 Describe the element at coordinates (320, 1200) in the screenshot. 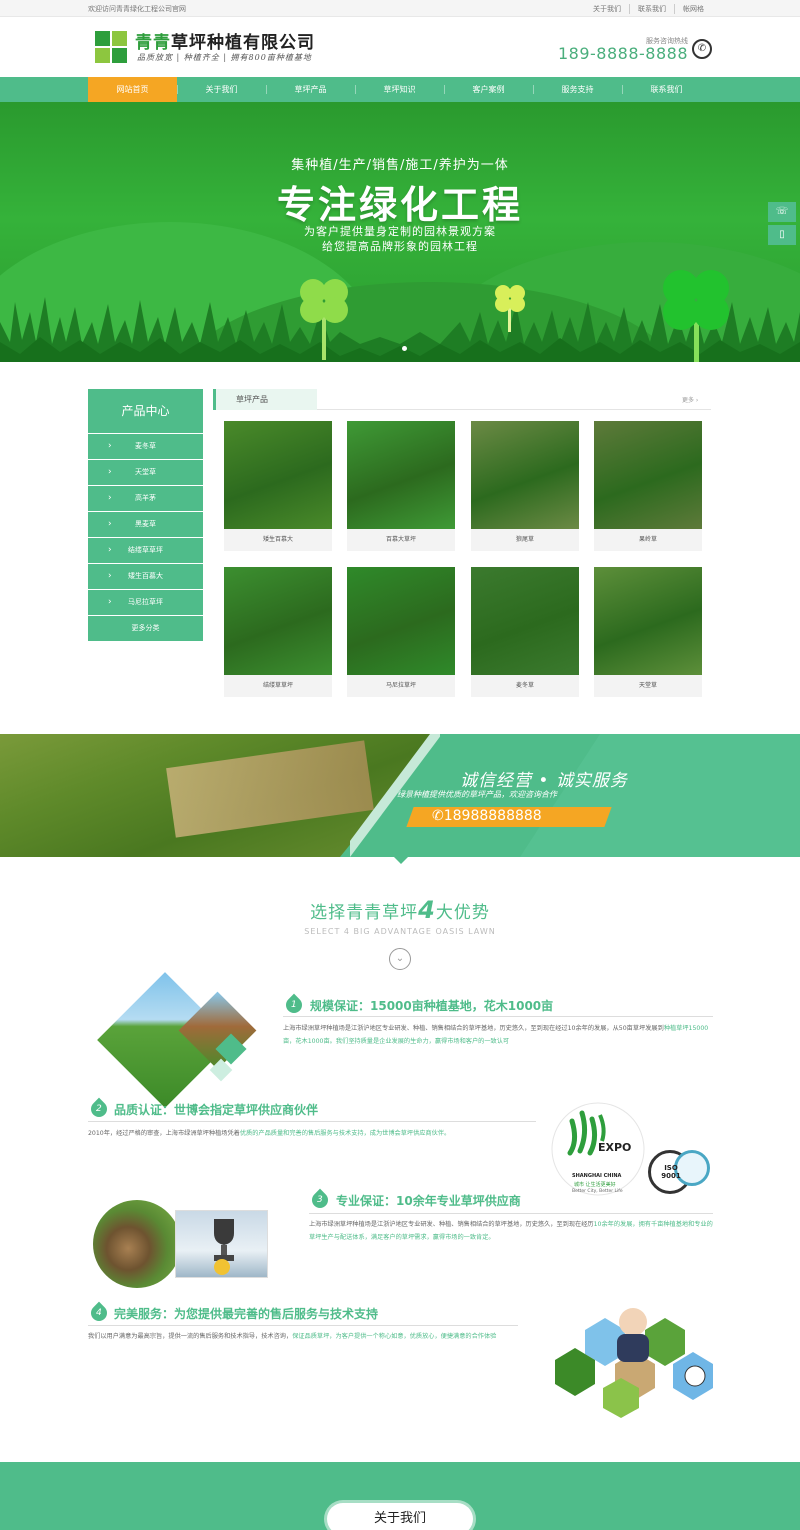

I see `number-badge: 3` at that location.